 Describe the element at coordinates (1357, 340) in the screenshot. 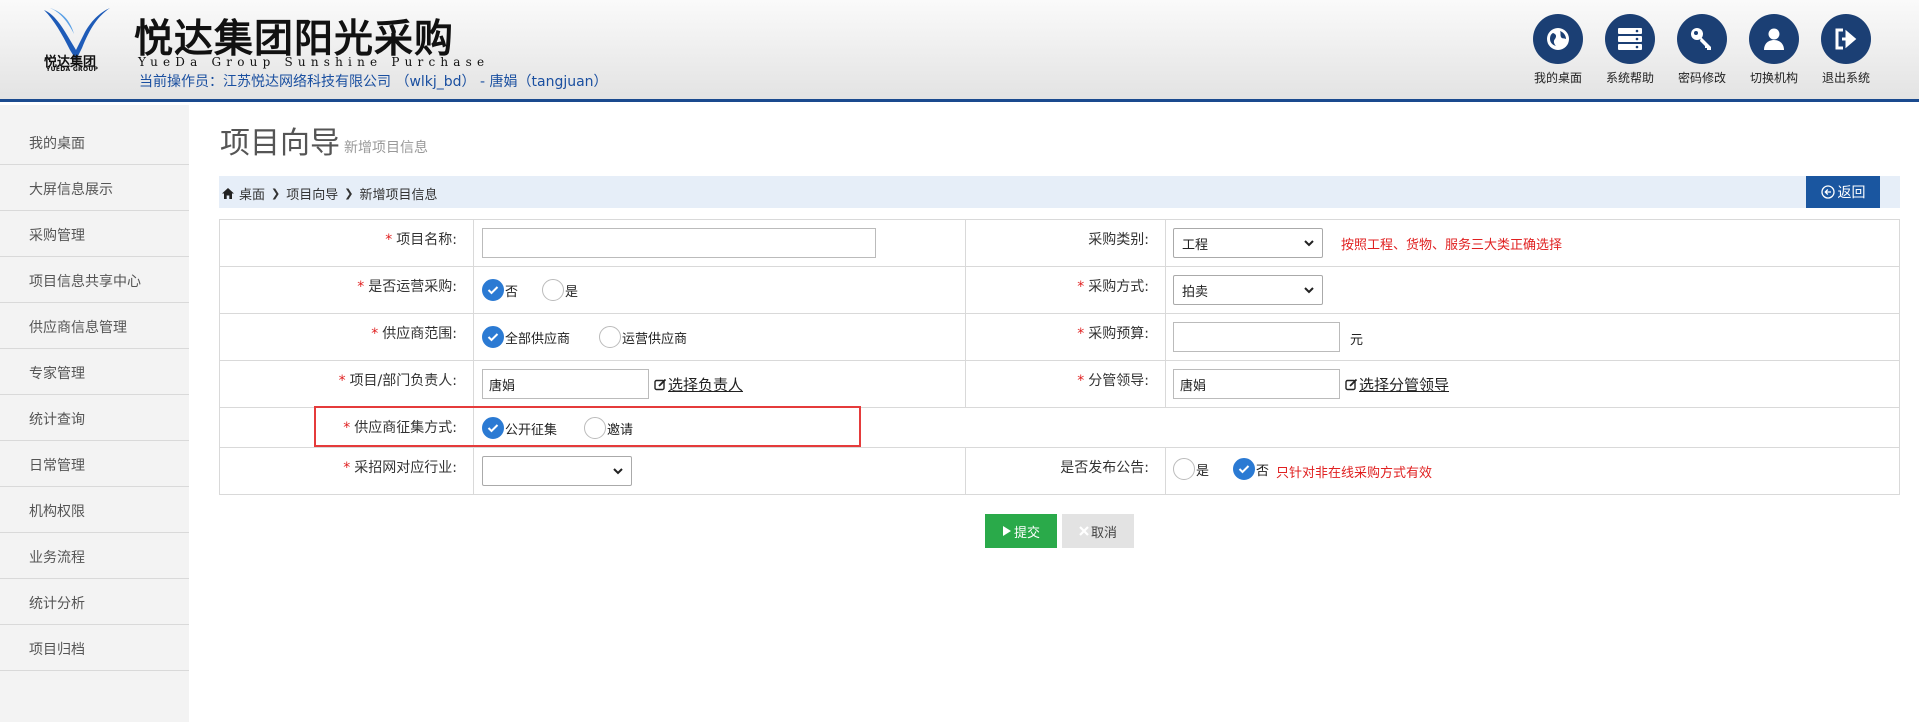

I see `budget-unit: 元` at that location.